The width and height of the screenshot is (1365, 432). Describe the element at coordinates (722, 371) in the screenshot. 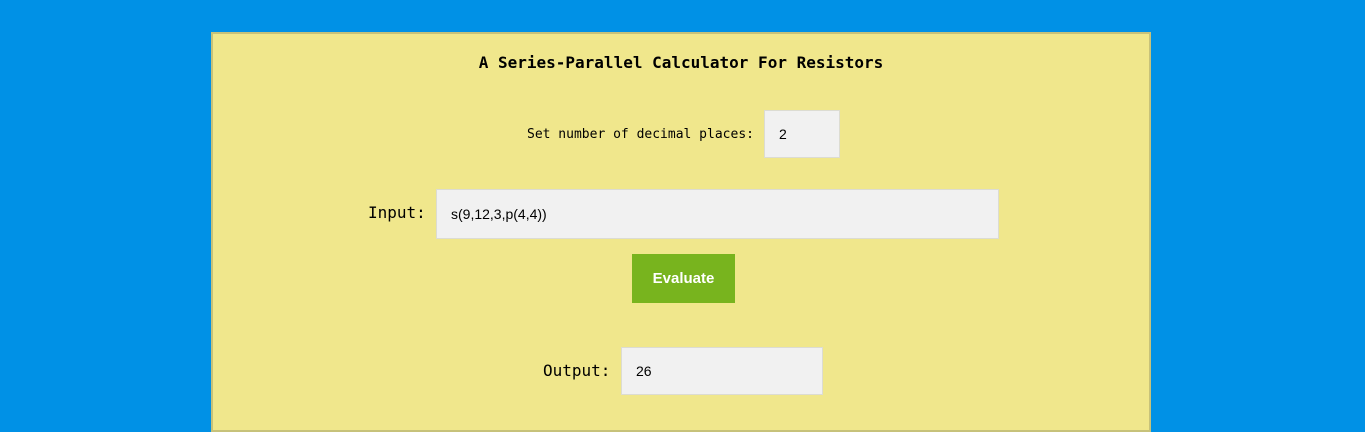

I see `output-field` at that location.